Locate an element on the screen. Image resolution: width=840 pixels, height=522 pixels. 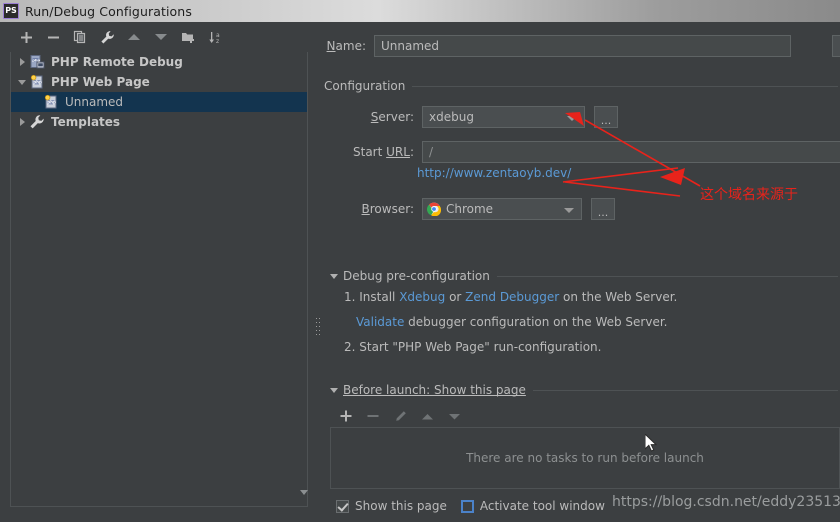
copy-configuration-button is located at coordinates (80, 37).